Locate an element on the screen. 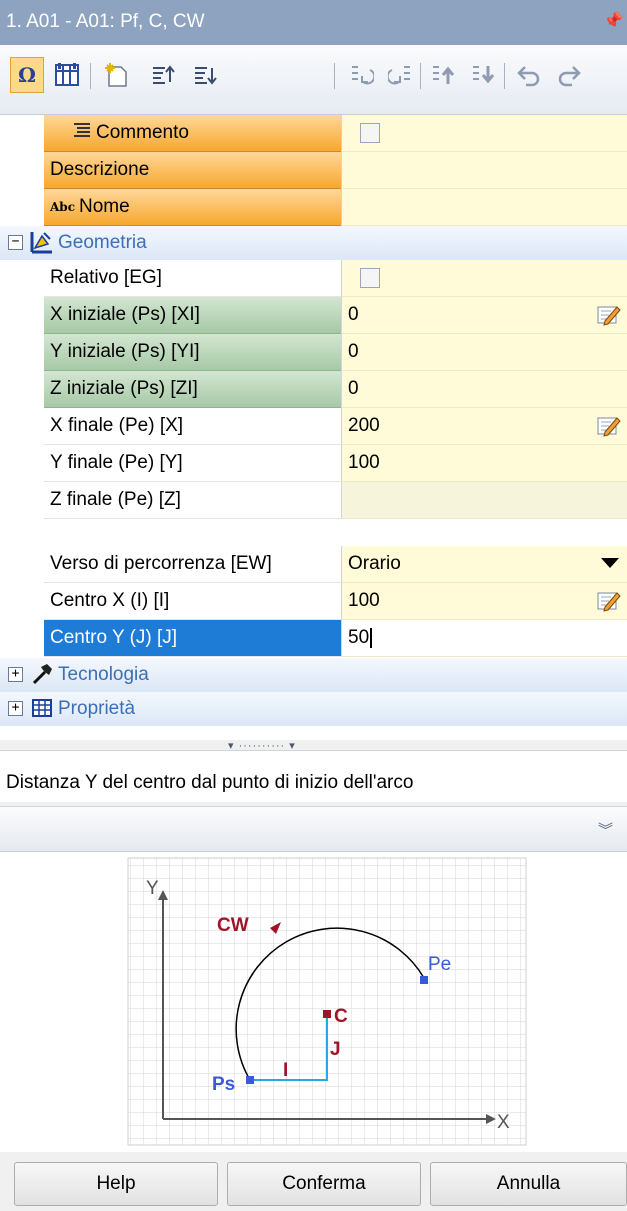 Image resolution: width=627 pixels, height=1211 pixels. prop-label: Relativo [EG] is located at coordinates (192, 278).